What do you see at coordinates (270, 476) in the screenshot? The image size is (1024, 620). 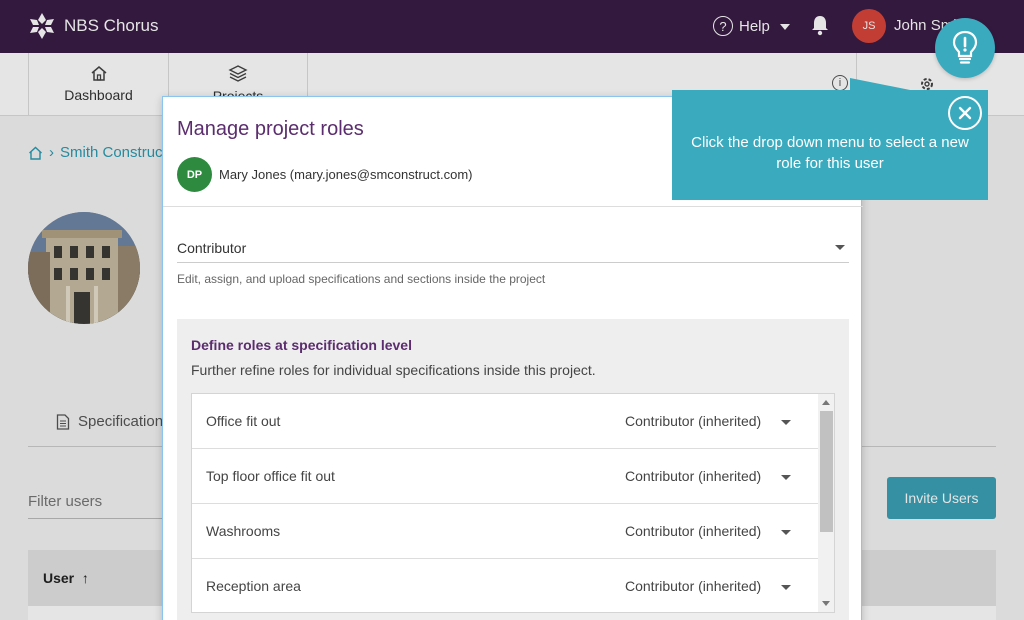 I see `spec-name: Top floor office fit out` at bounding box center [270, 476].